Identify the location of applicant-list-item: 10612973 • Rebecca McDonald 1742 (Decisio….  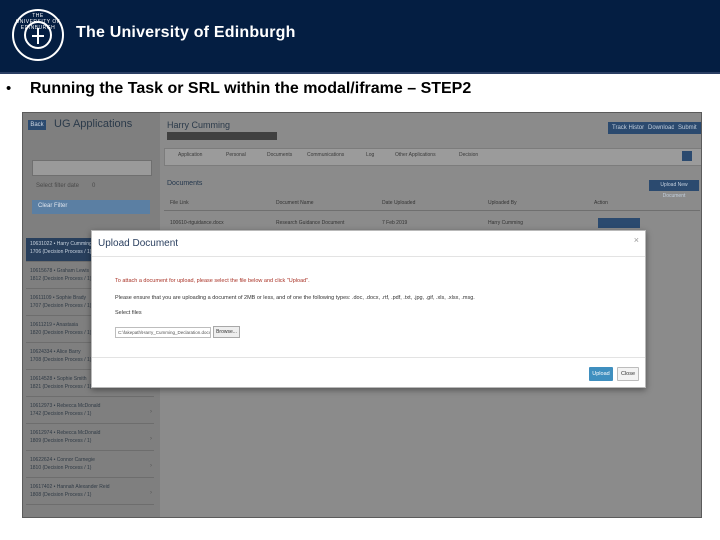
(90, 412).